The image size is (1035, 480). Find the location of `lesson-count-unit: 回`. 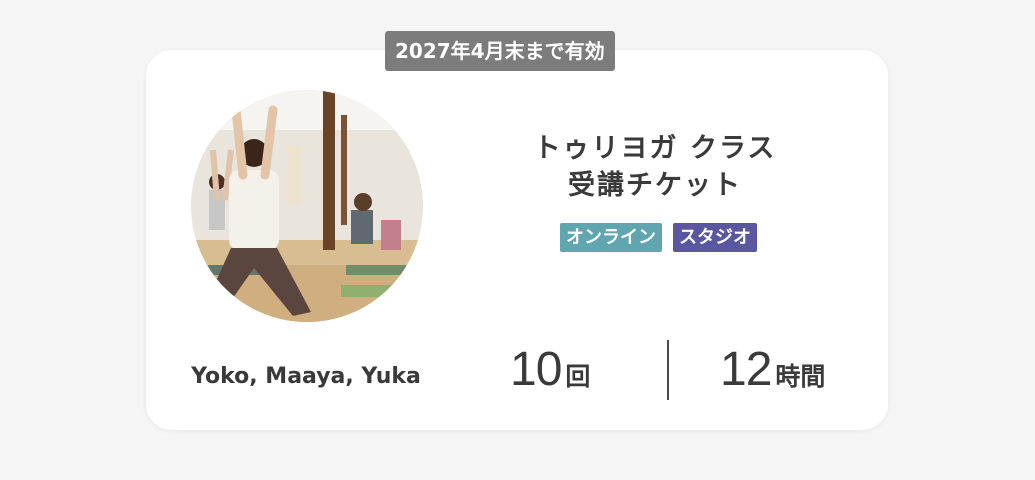

lesson-count-unit: 回 is located at coordinates (578, 376).